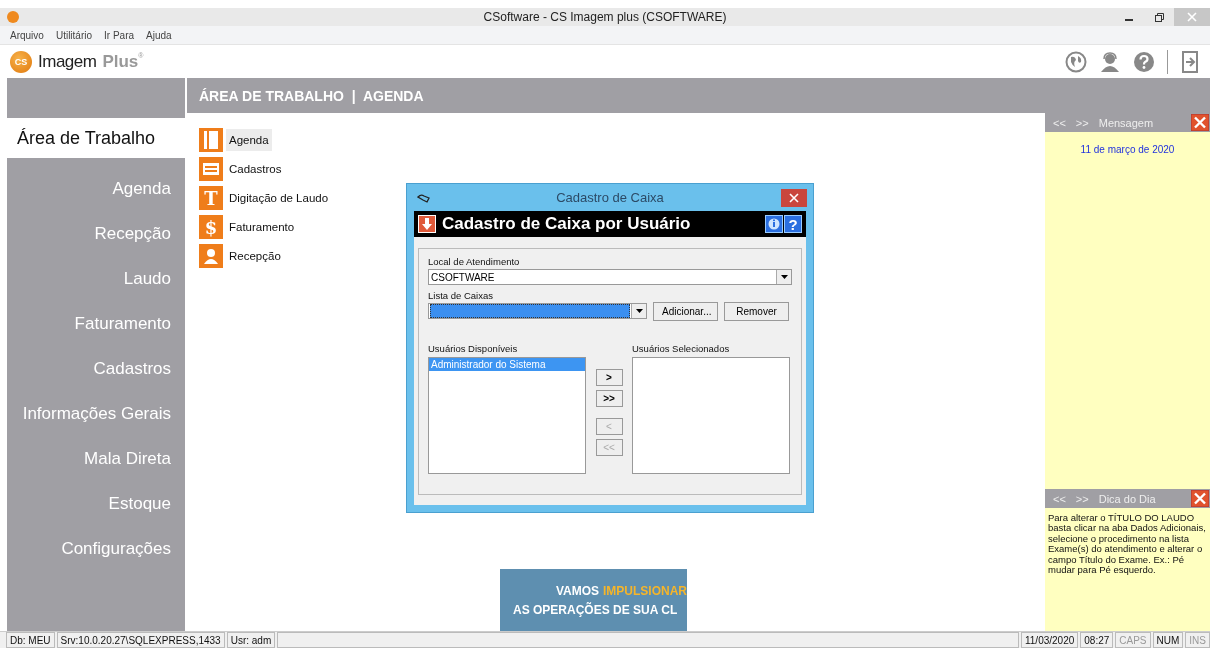 This screenshot has height=648, width=1210. What do you see at coordinates (507, 364) in the screenshot?
I see `list-item: Administrador do Sistema` at bounding box center [507, 364].